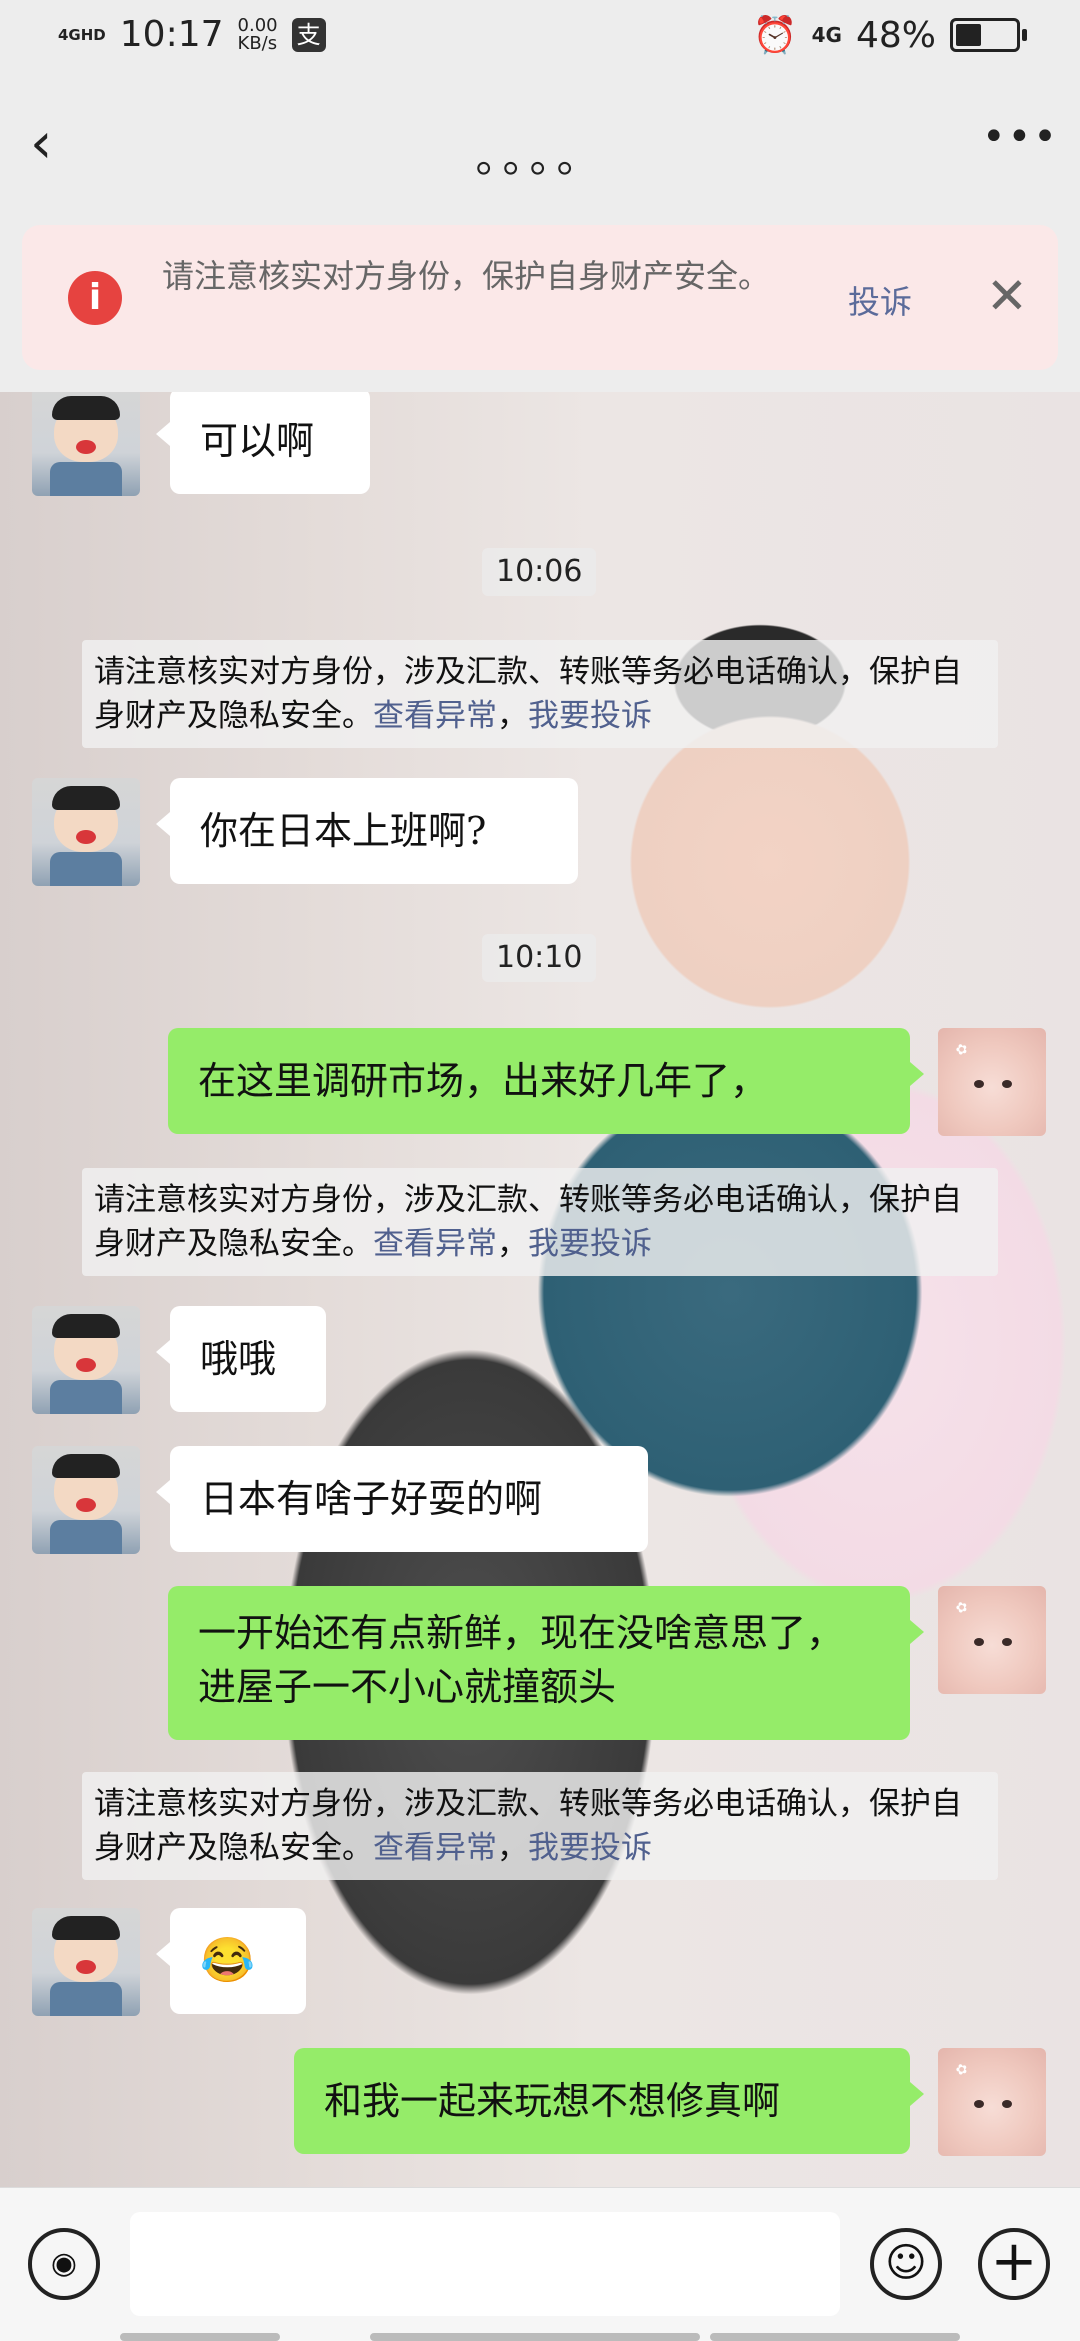  I want to click on message-bubble-received: 日本有啥子好耍的啊, so click(402, 1499).